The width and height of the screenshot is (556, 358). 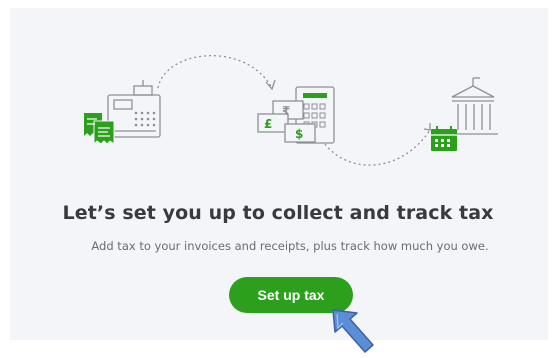 I want to click on pointer-arrow-icon, so click(x=353, y=331).